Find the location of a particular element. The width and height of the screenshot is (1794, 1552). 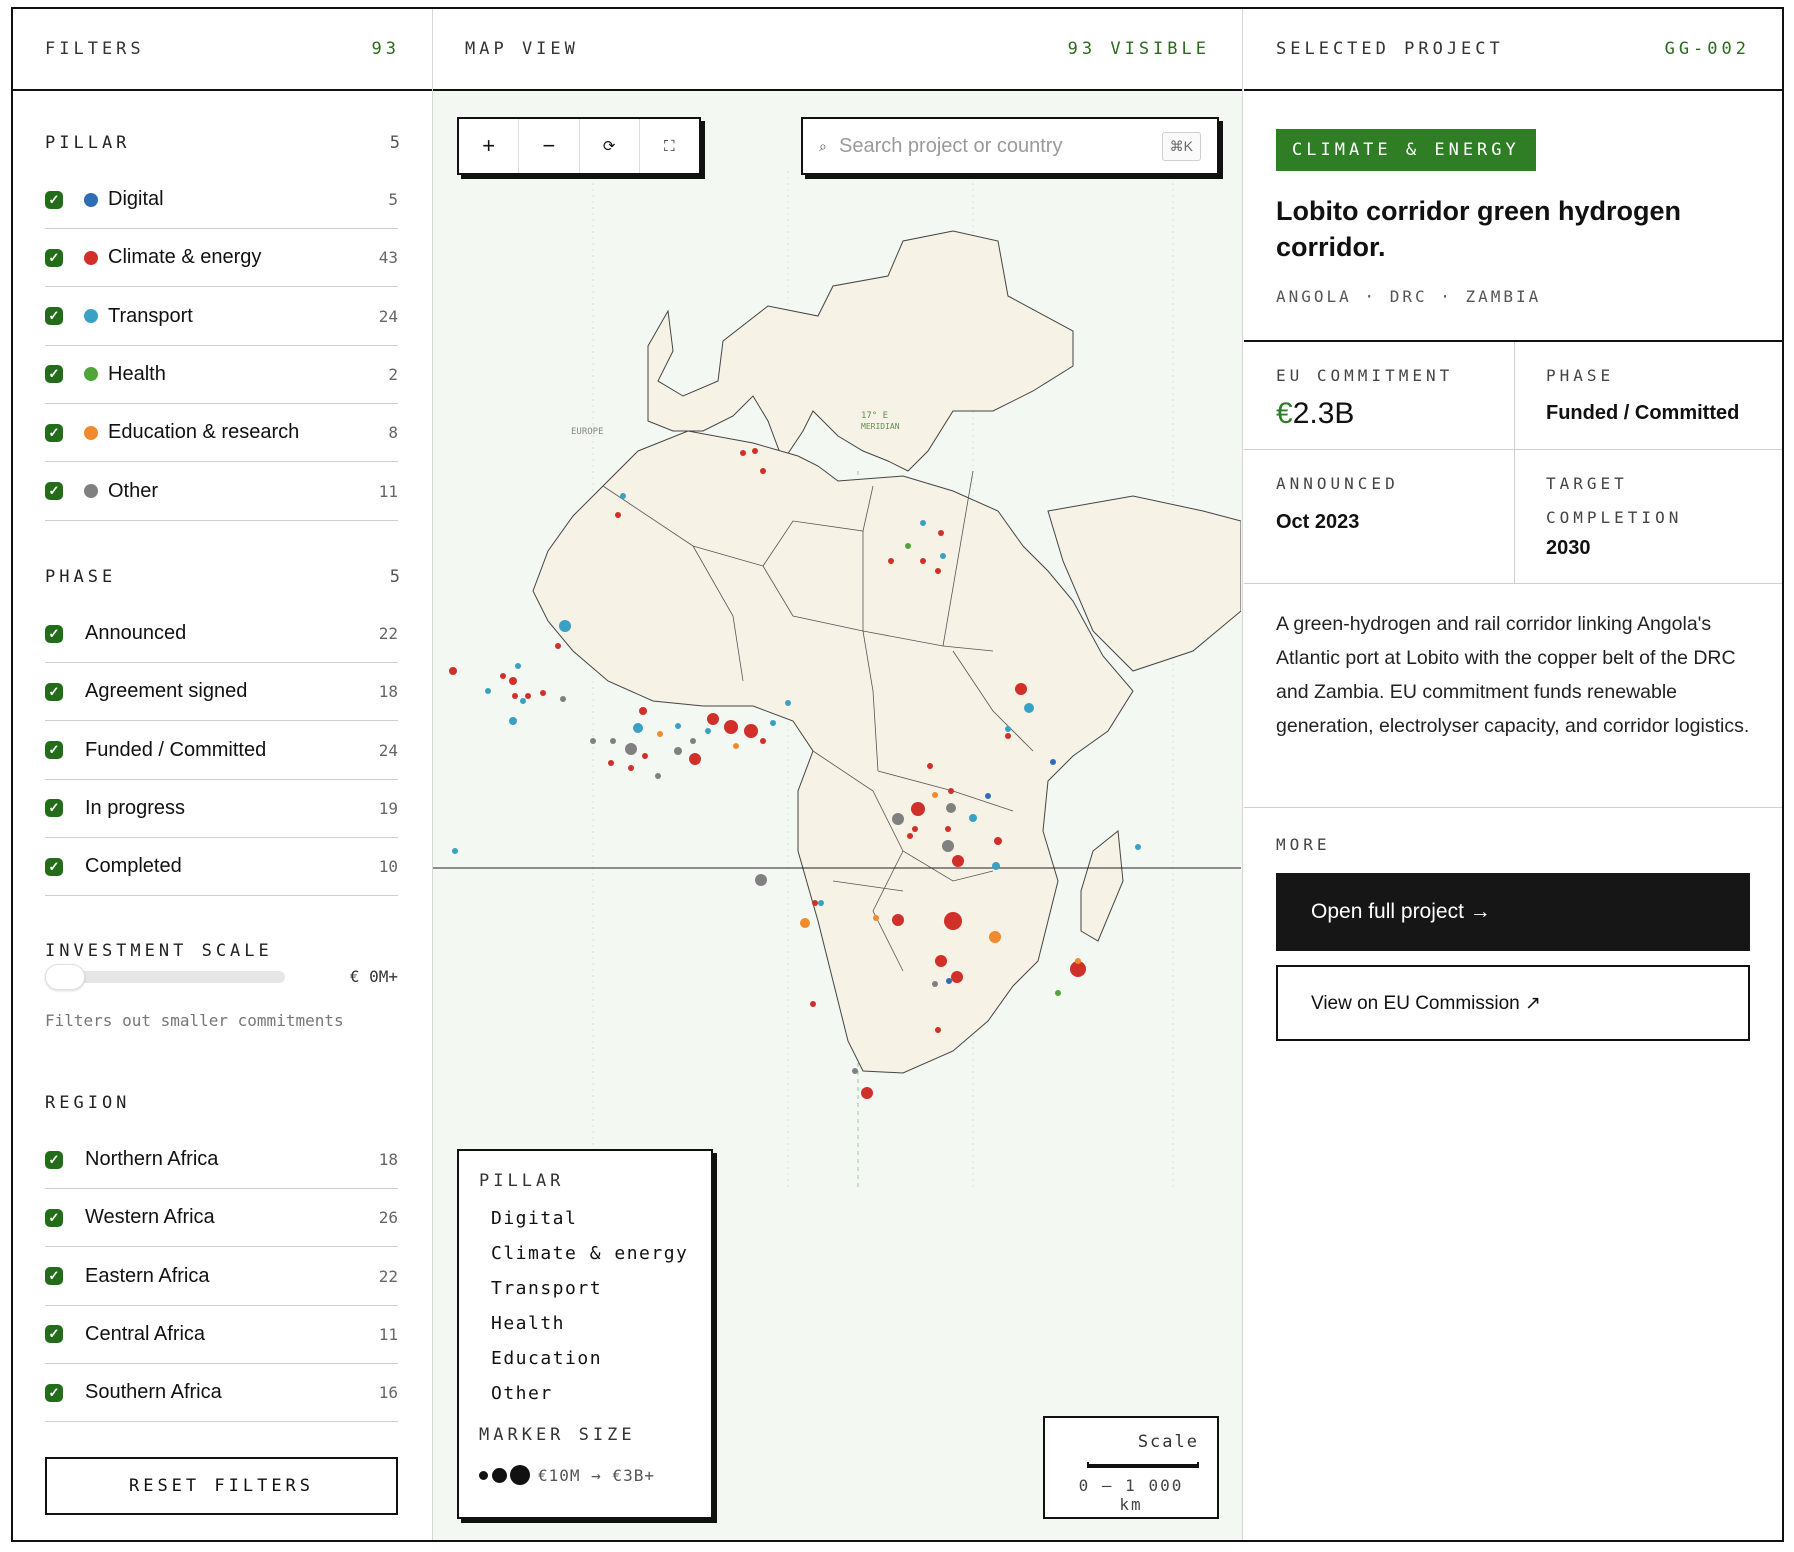

reset-view-icon: ⟳ is located at coordinates (610, 146).